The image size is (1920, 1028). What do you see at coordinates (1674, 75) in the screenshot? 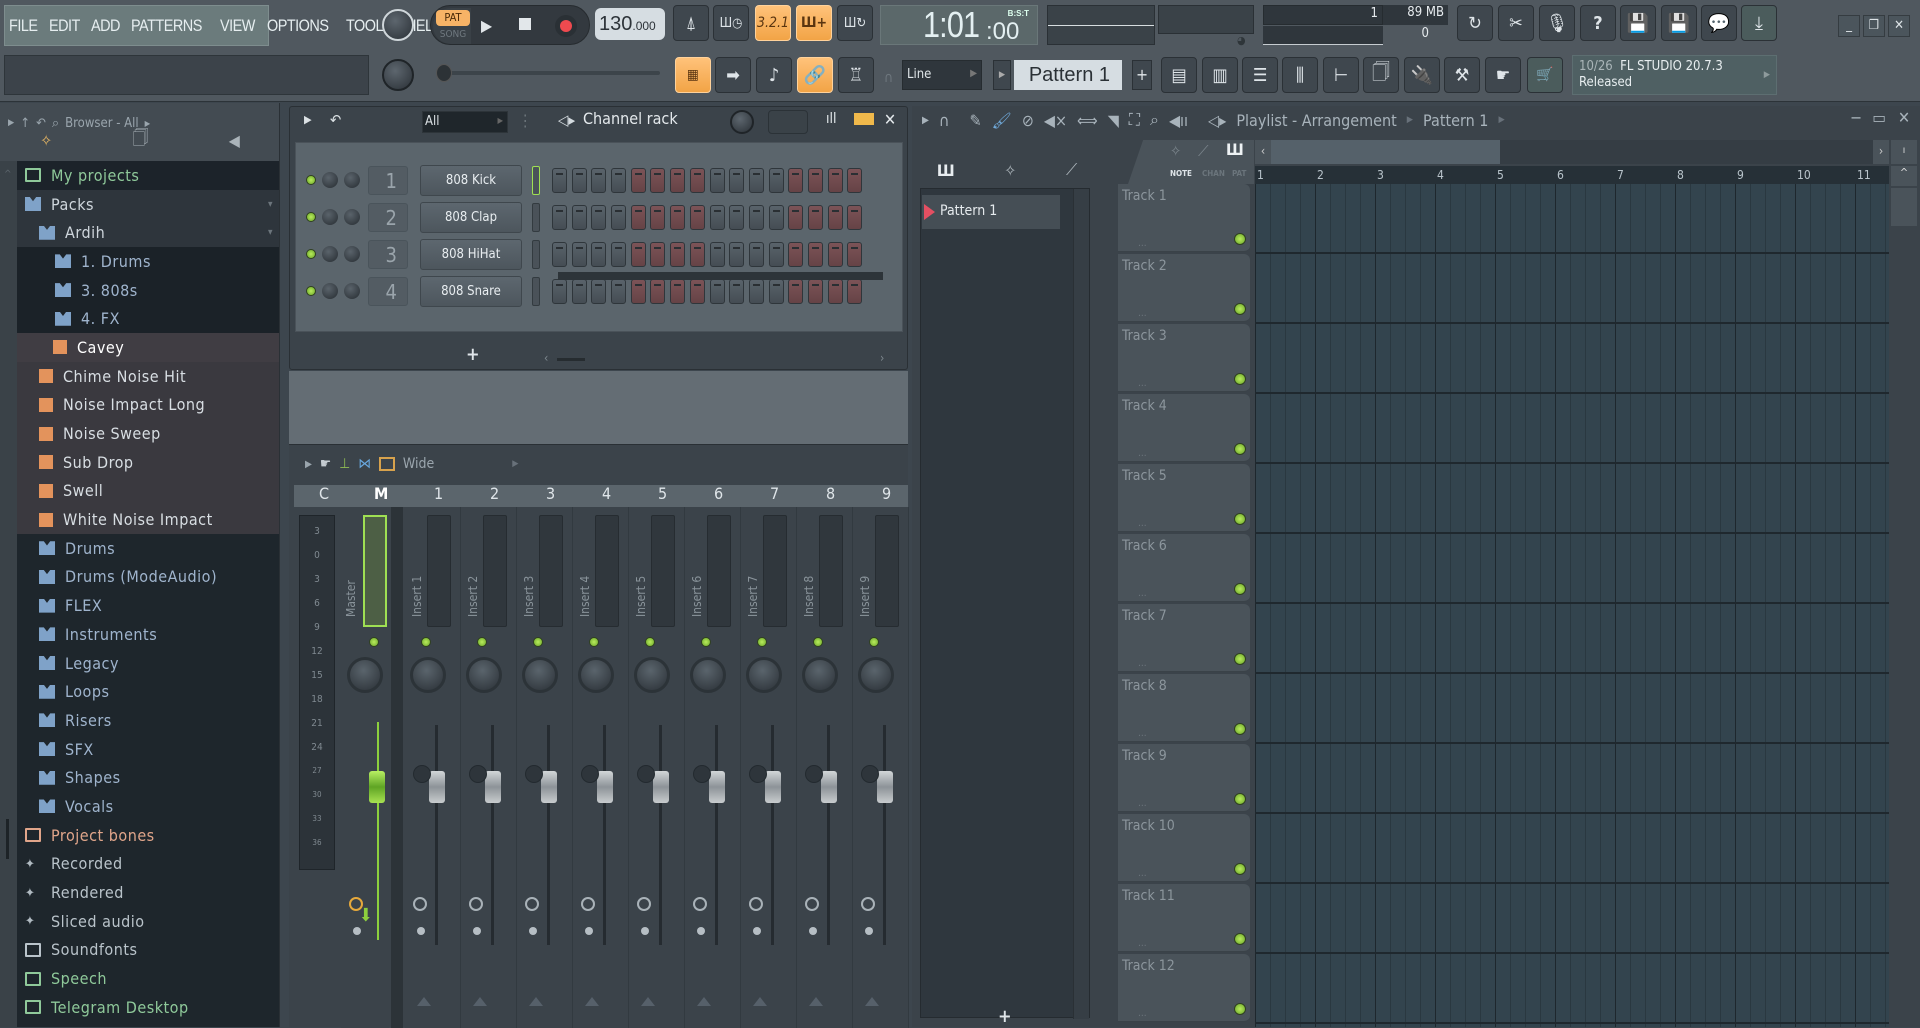
I see `news-panel: 10/26 FL STUDIO 20.7.3 Released ▶` at bounding box center [1674, 75].